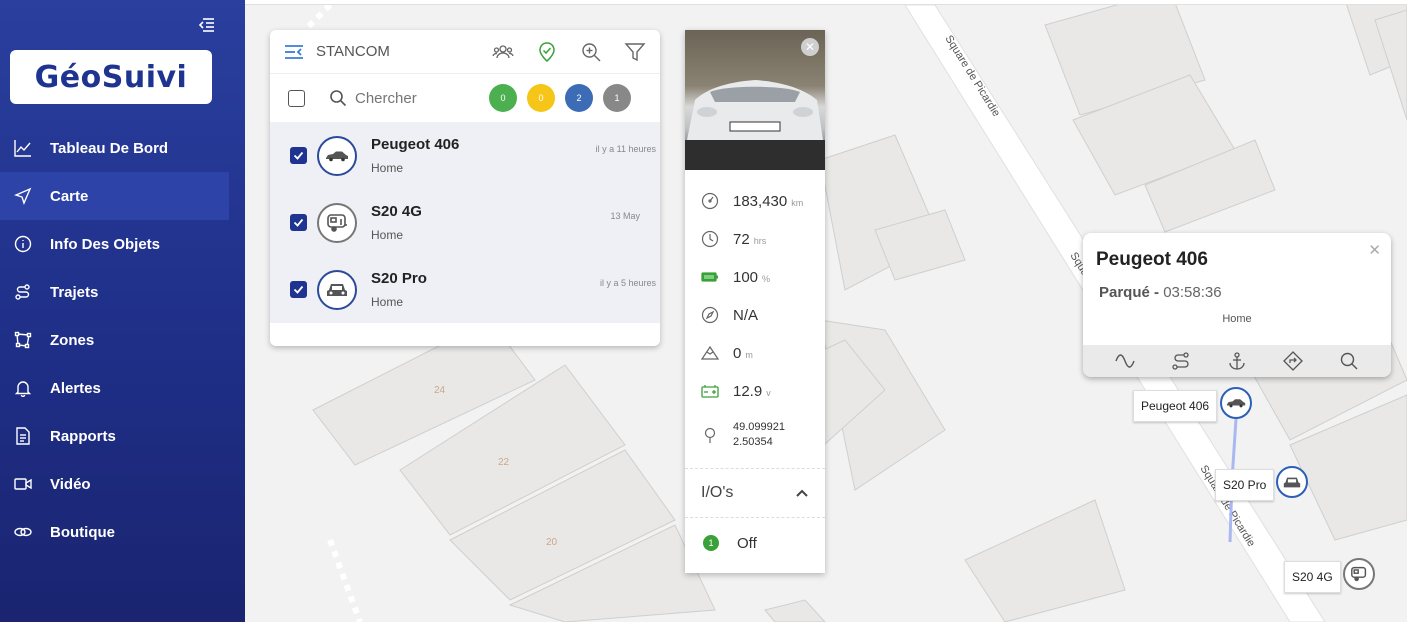  I want to click on list-item: Peugeot 406 Home il y a 11 heures, so click(465, 155).